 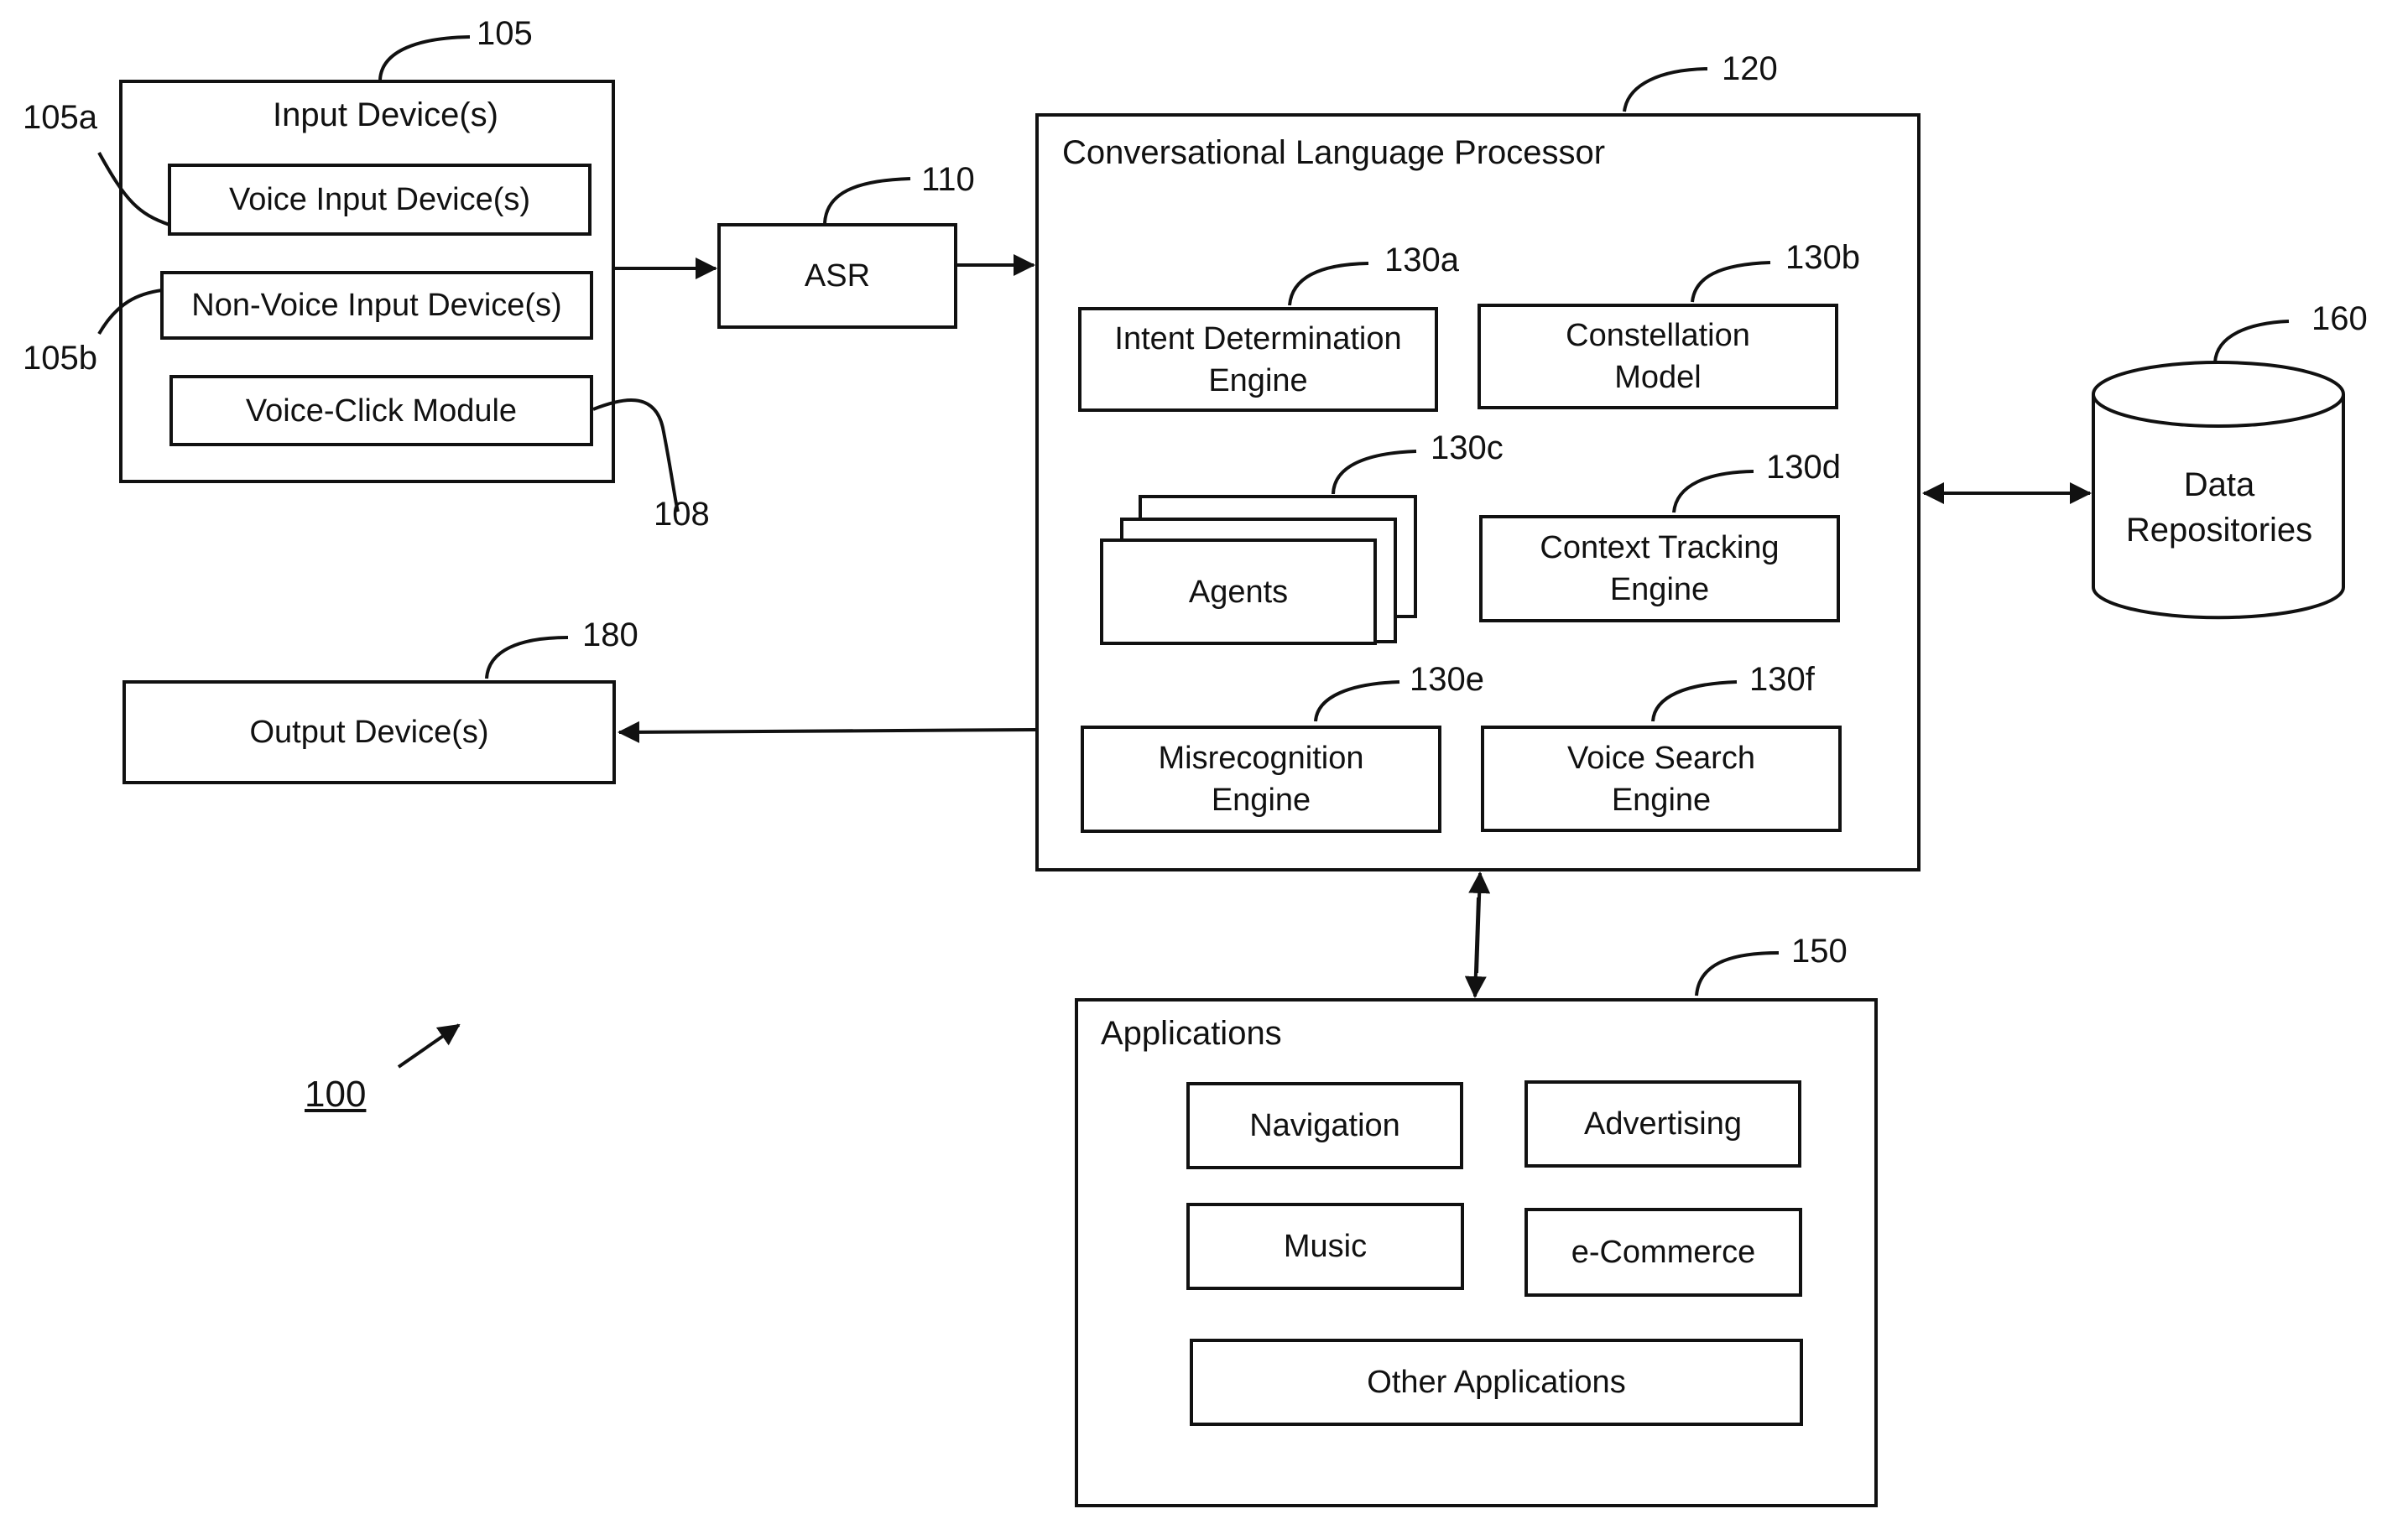 I want to click on arrow-clp-to-output, so click(x=827, y=732).